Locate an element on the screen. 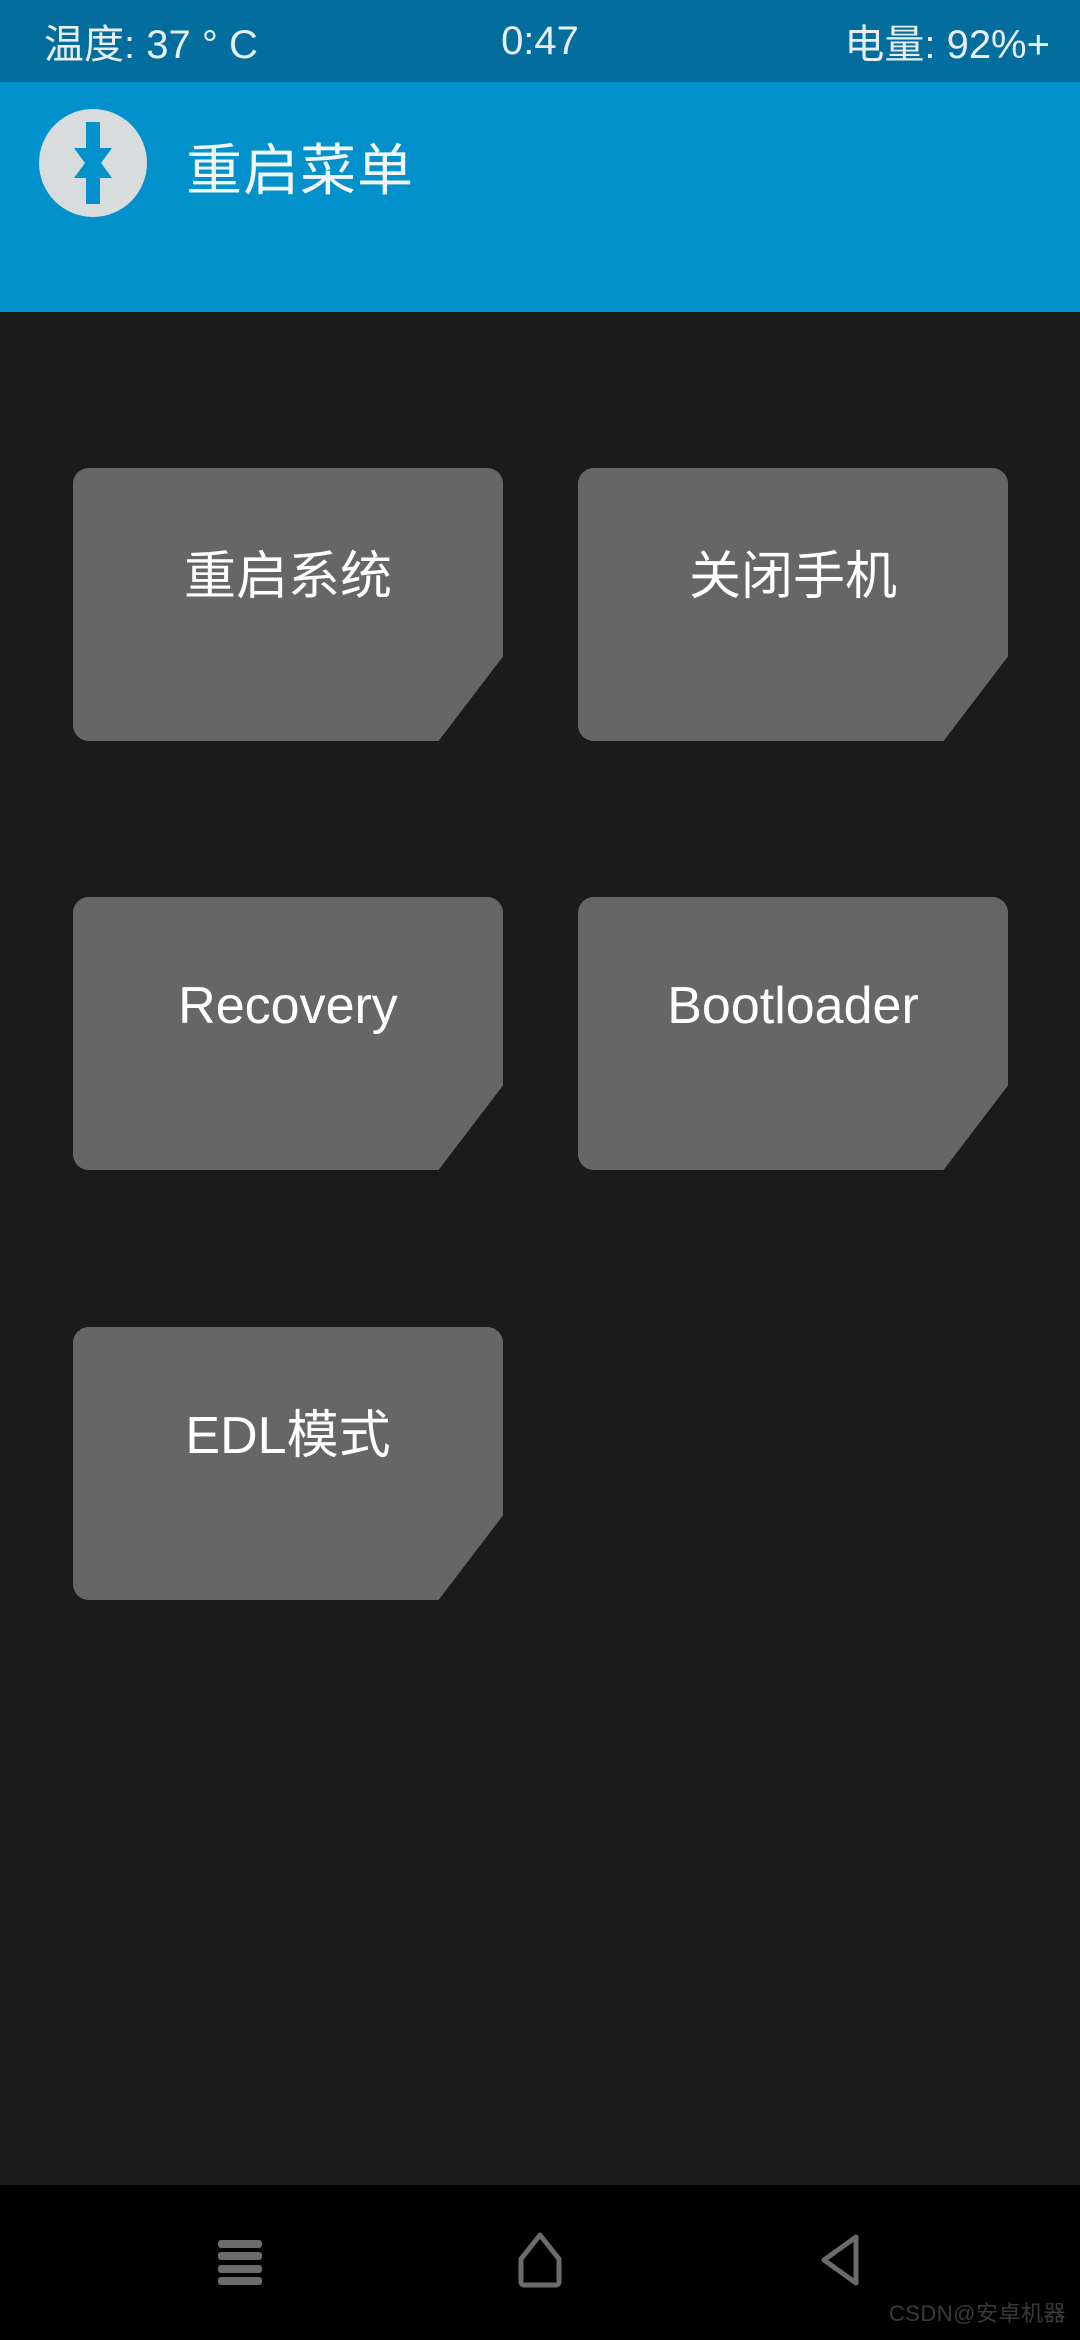  navigation-bar: CSDN@安卓机器 is located at coordinates (540, 2262).